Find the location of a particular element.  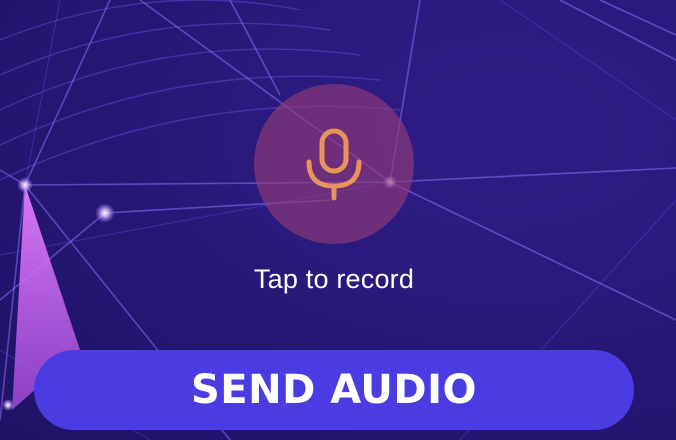

microphone-icon is located at coordinates (334, 164).